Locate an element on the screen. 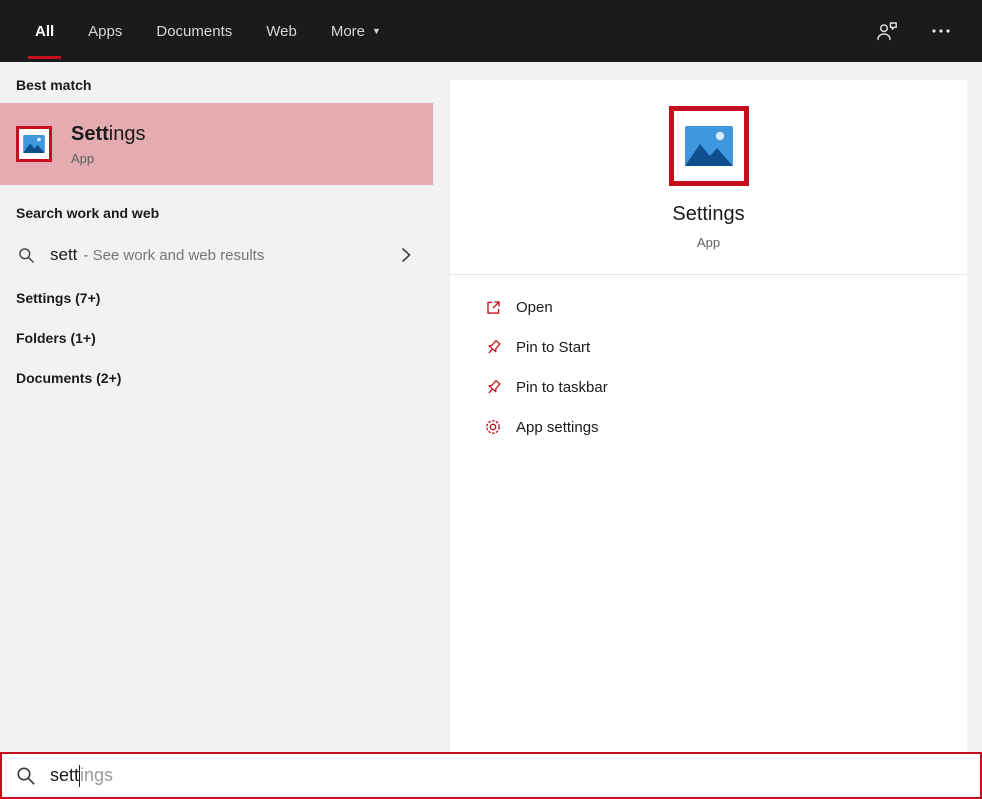 Image resolution: width=982 pixels, height=799 pixels. group-settings: Settings (7+) is located at coordinates (216, 298).